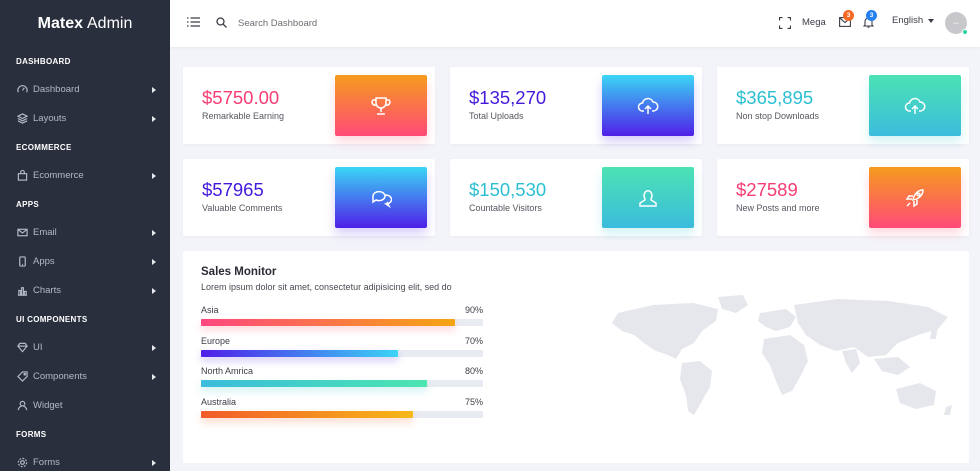 This screenshot has width=980, height=471. Describe the element at coordinates (576, 197) in the screenshot. I see `stat-card-visitors: $150,530 Countable Visitors` at that location.